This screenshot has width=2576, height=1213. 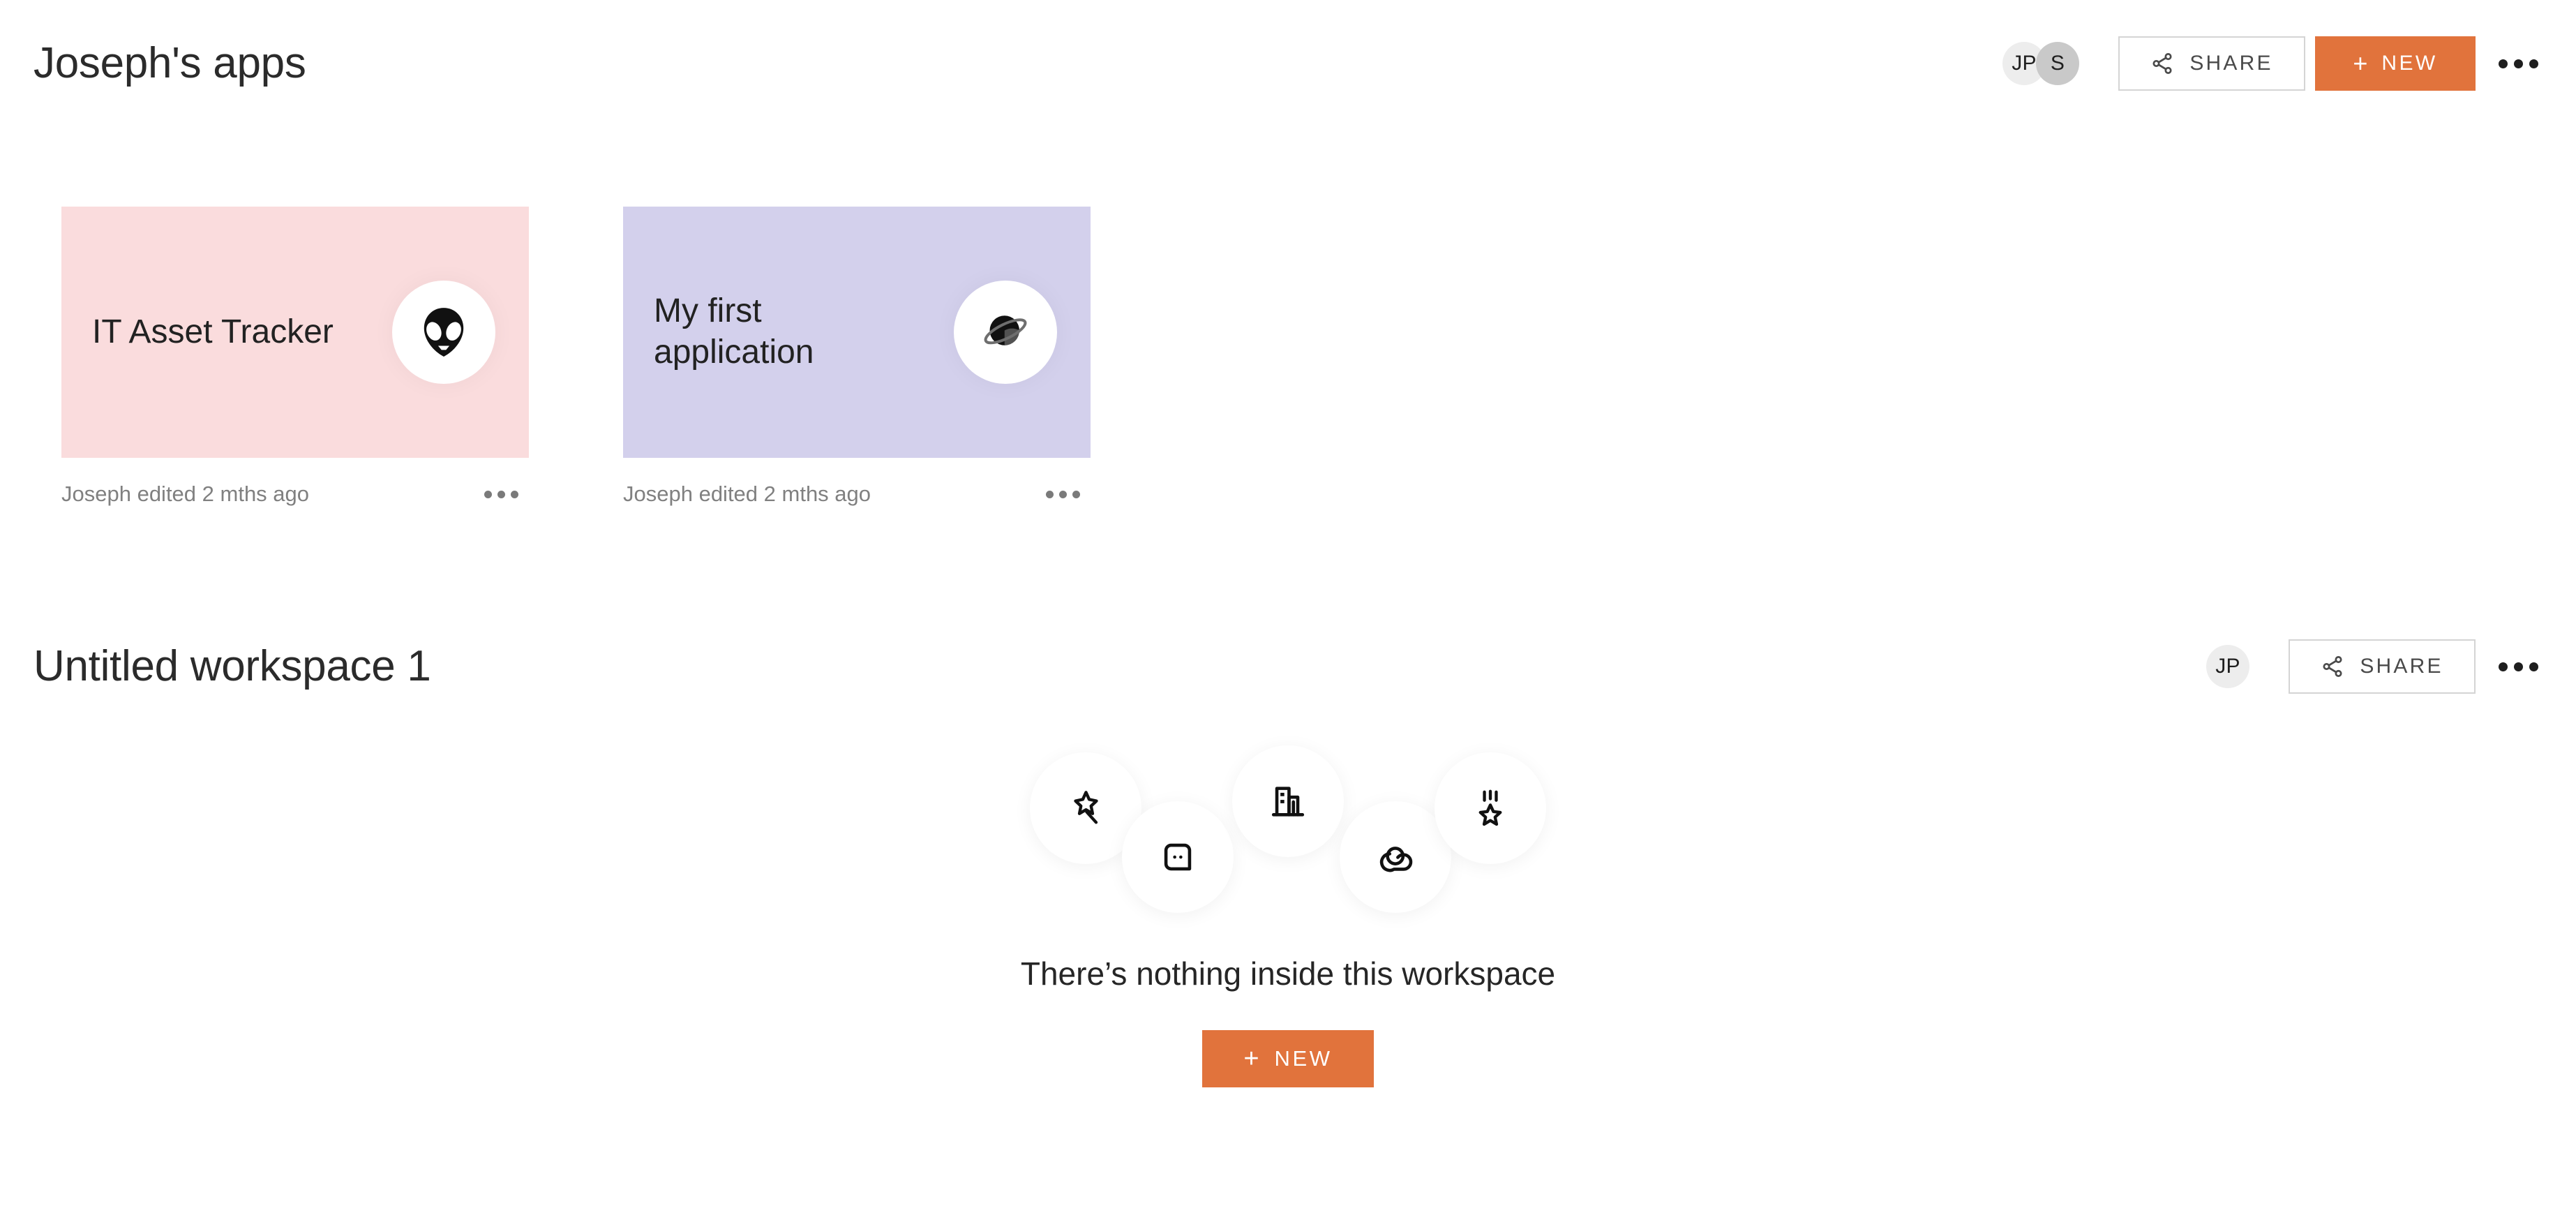 I want to click on ringed-planet-icon, so click(x=1005, y=332).